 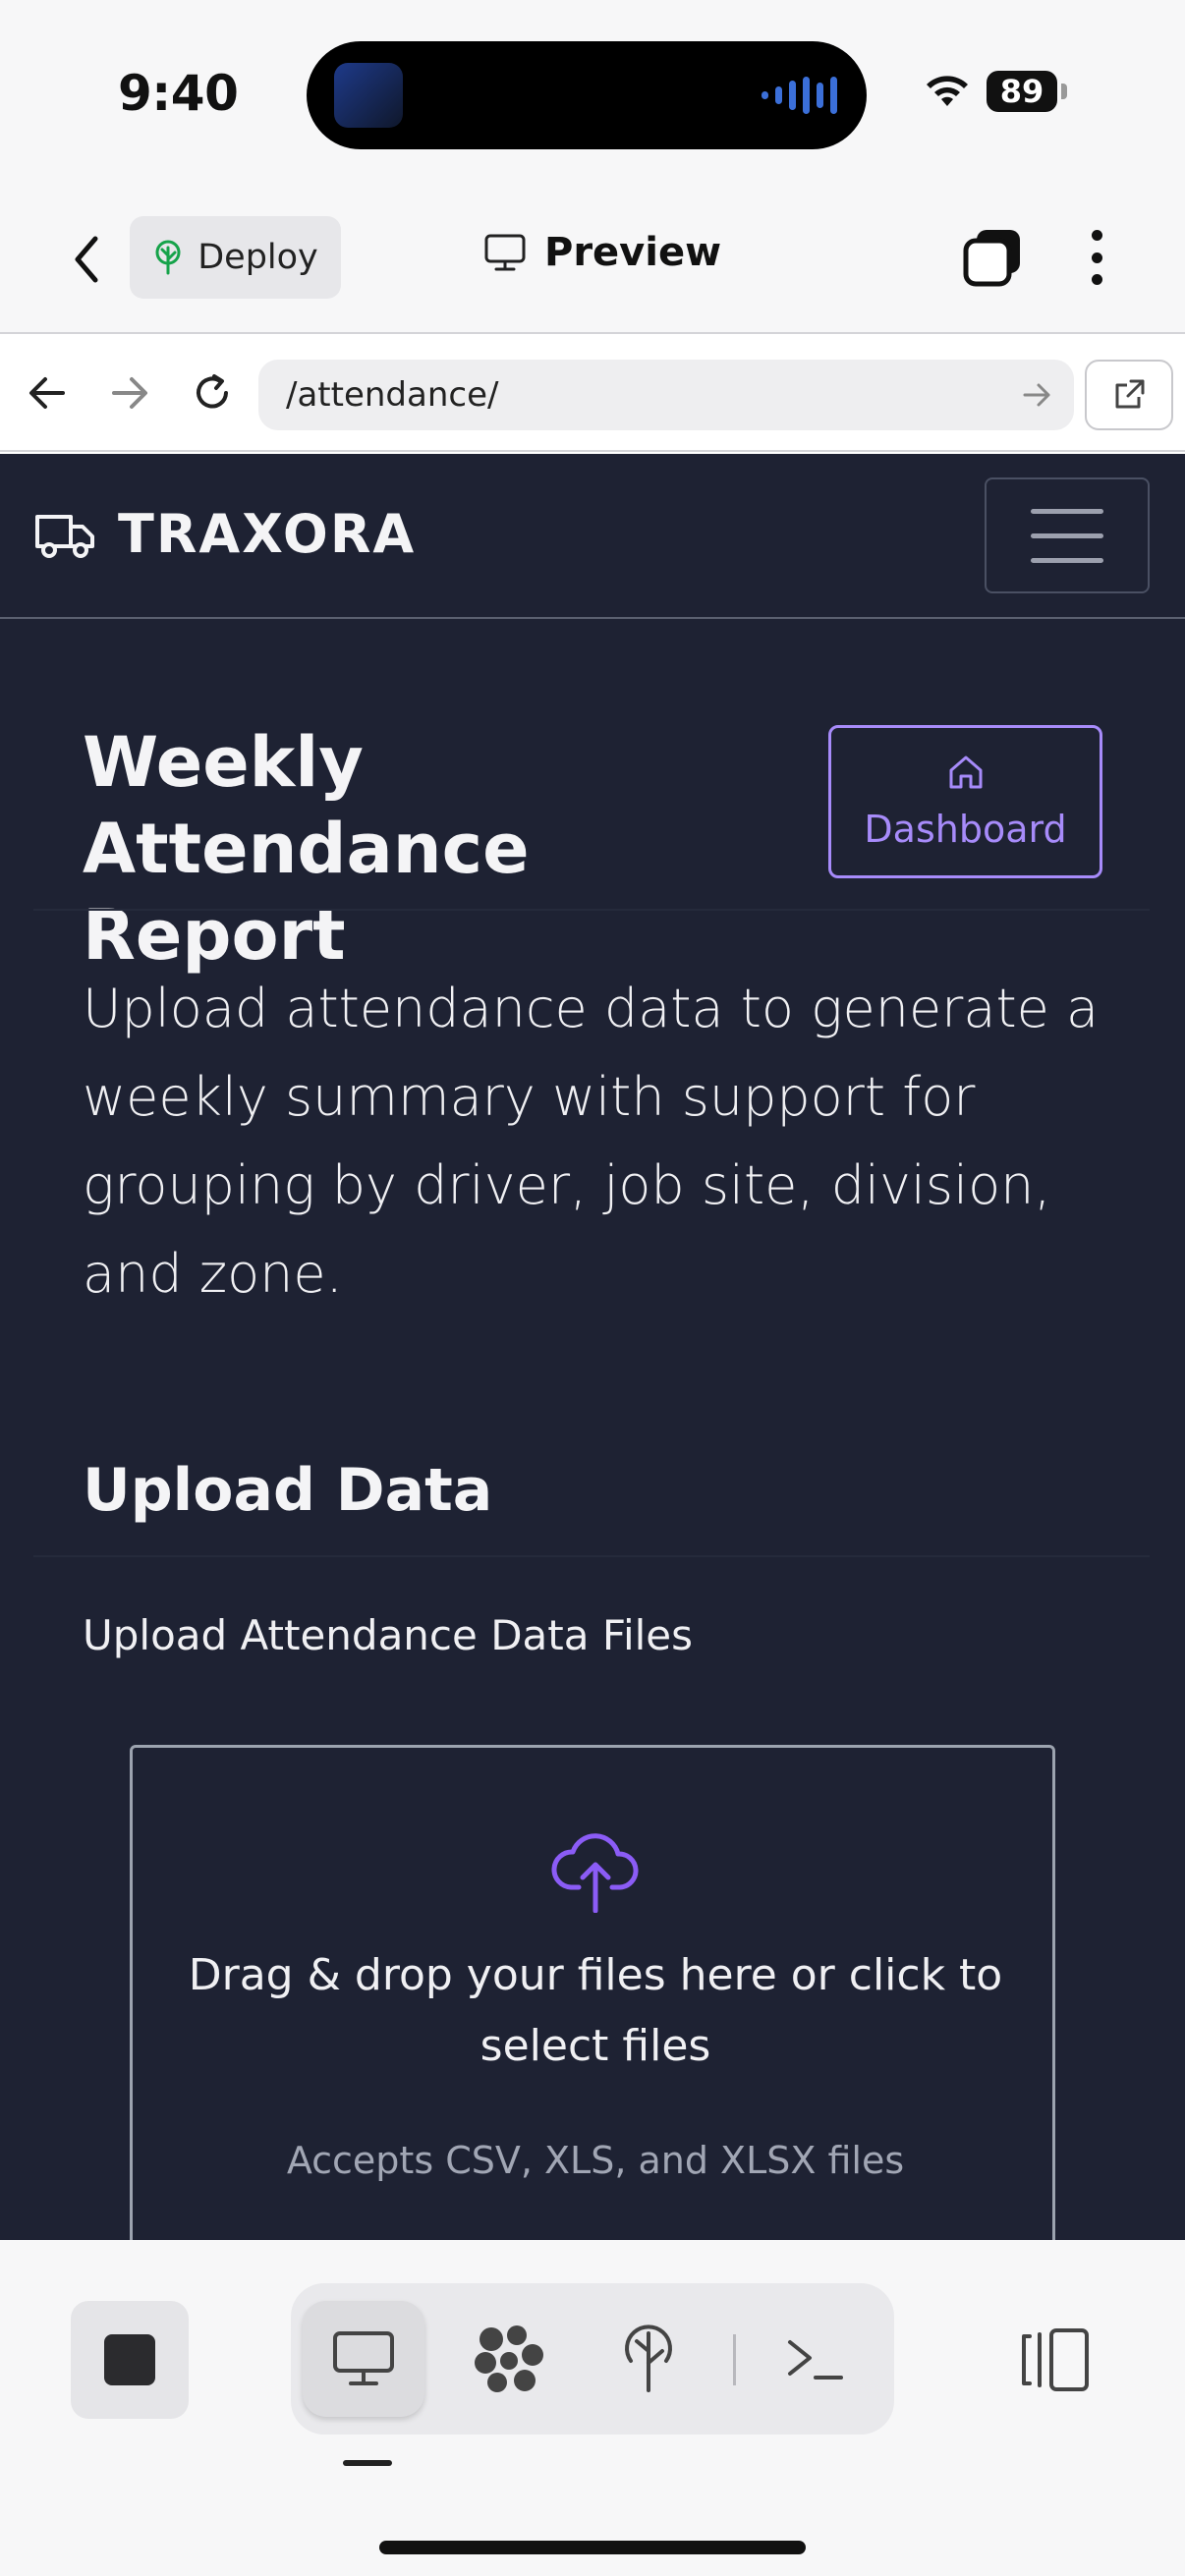 I want to click on app-bar: Deploy Preview, so click(x=592, y=260).